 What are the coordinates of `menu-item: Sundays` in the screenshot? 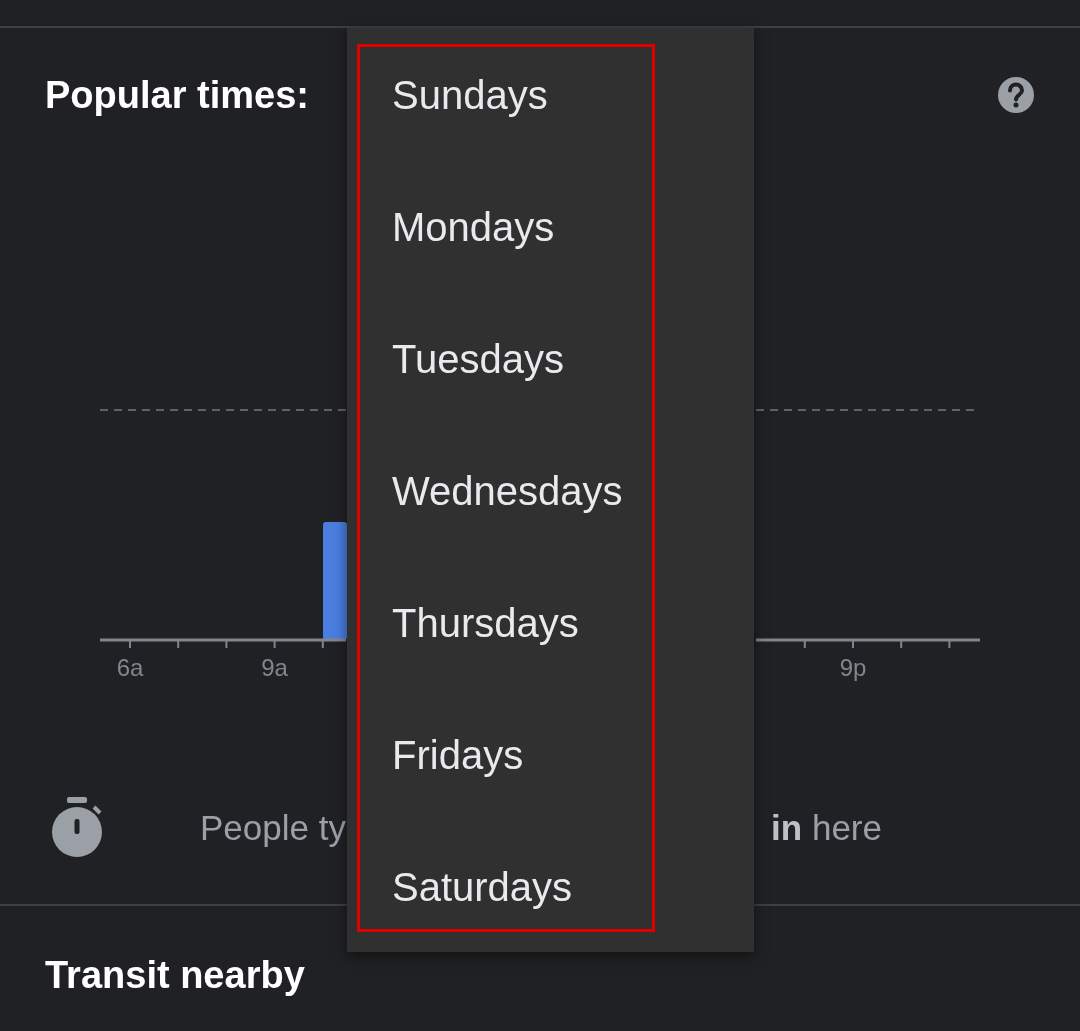 It's located at (550, 95).